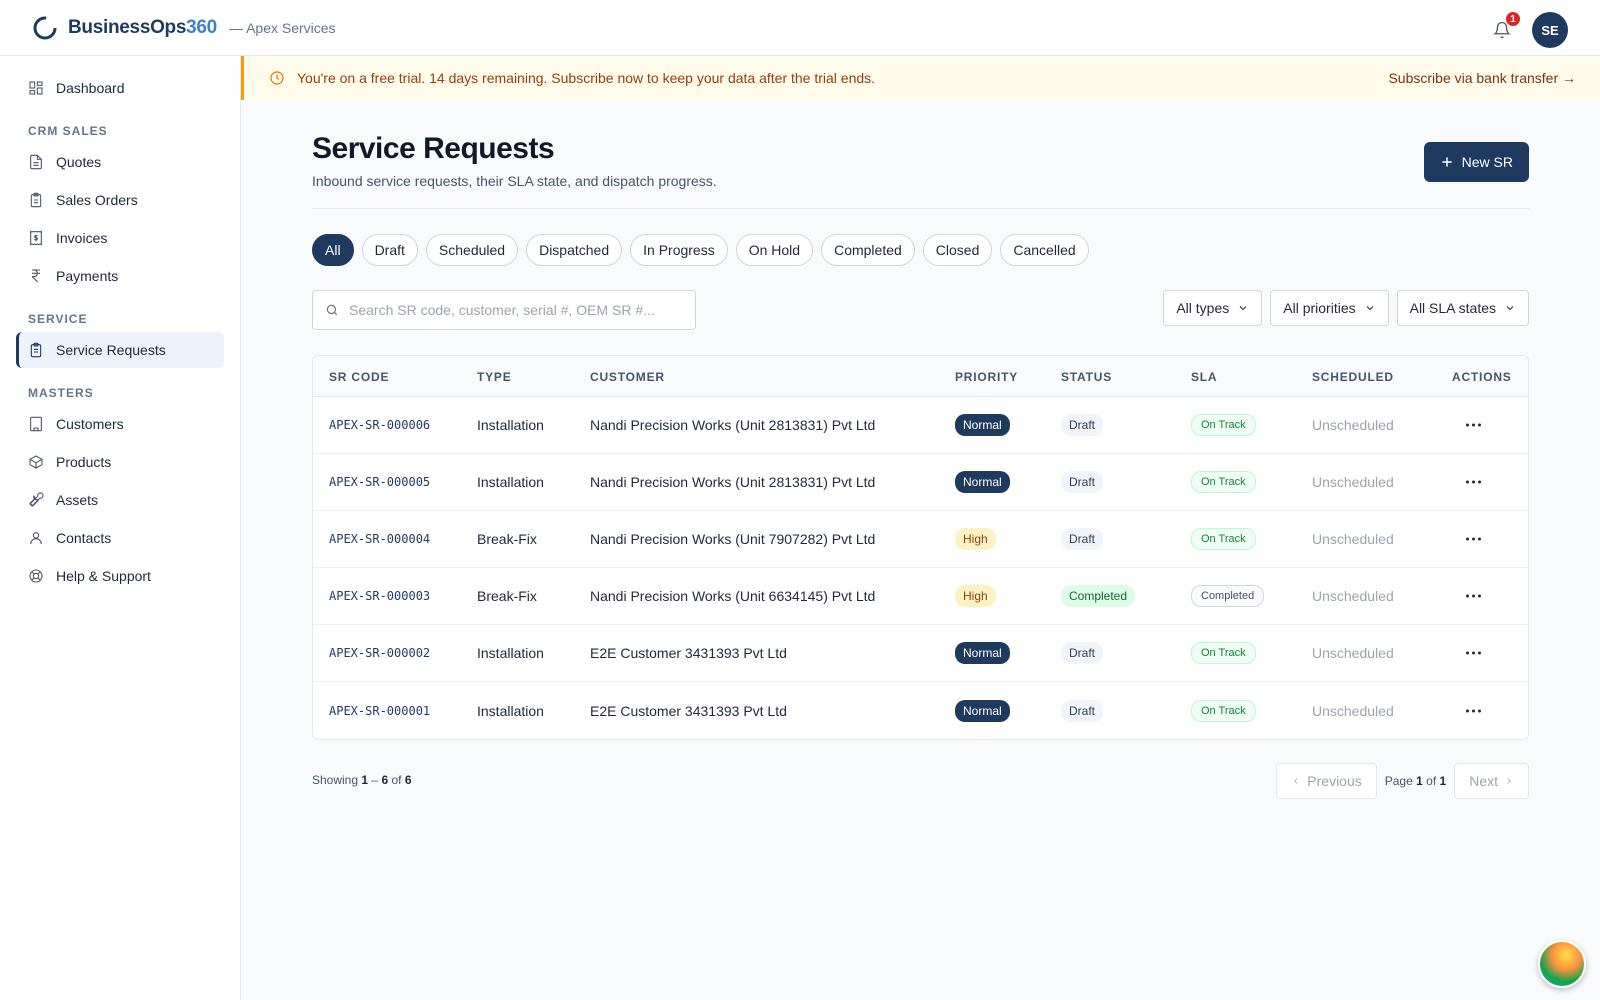 This screenshot has width=1600, height=1000. I want to click on sidebar-item-assets: Assets, so click(120, 500).